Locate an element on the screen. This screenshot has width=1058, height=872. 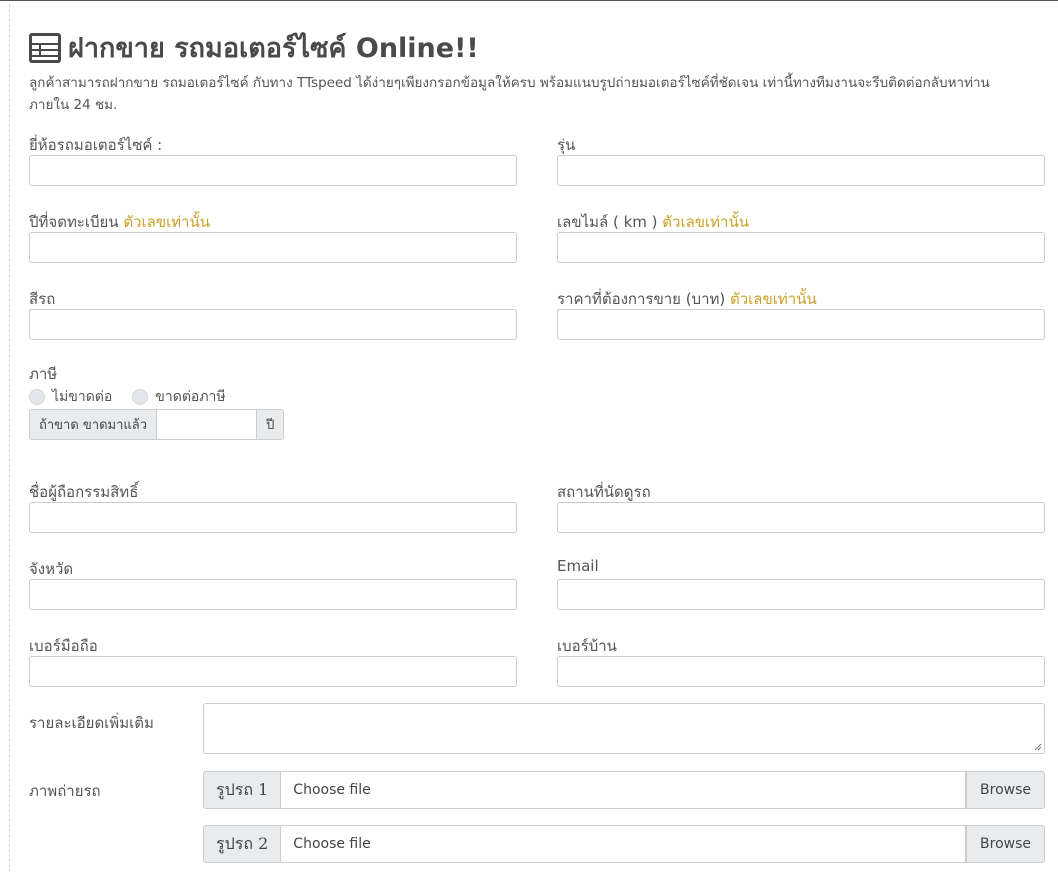
year-label: ปีที่จดทะเบียน ตัวเลขเท่านั้น is located at coordinates (119, 222).